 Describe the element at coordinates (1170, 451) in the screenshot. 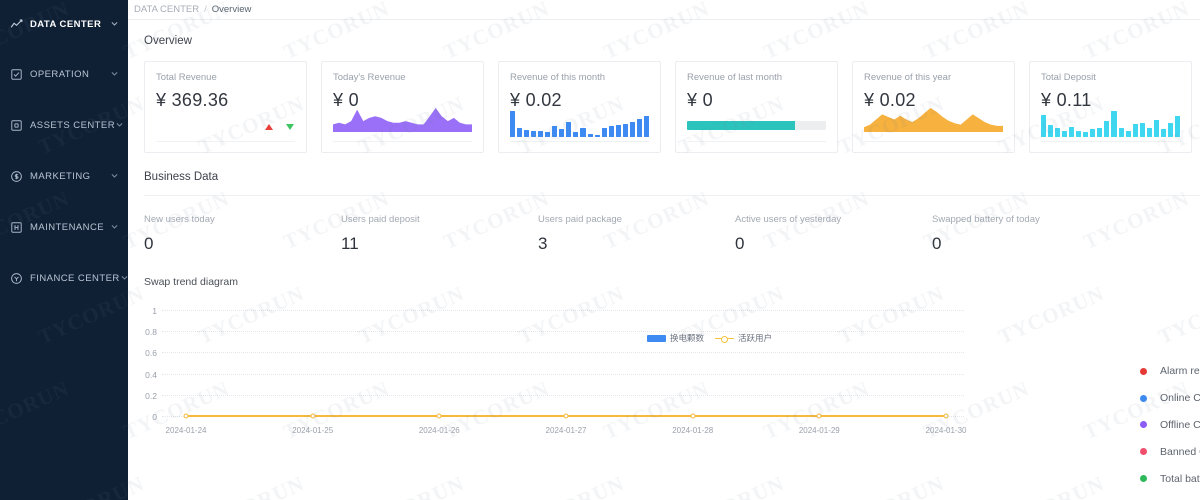

I see `stat-row-banned-cabinet: Banned Cabinet 0` at that location.